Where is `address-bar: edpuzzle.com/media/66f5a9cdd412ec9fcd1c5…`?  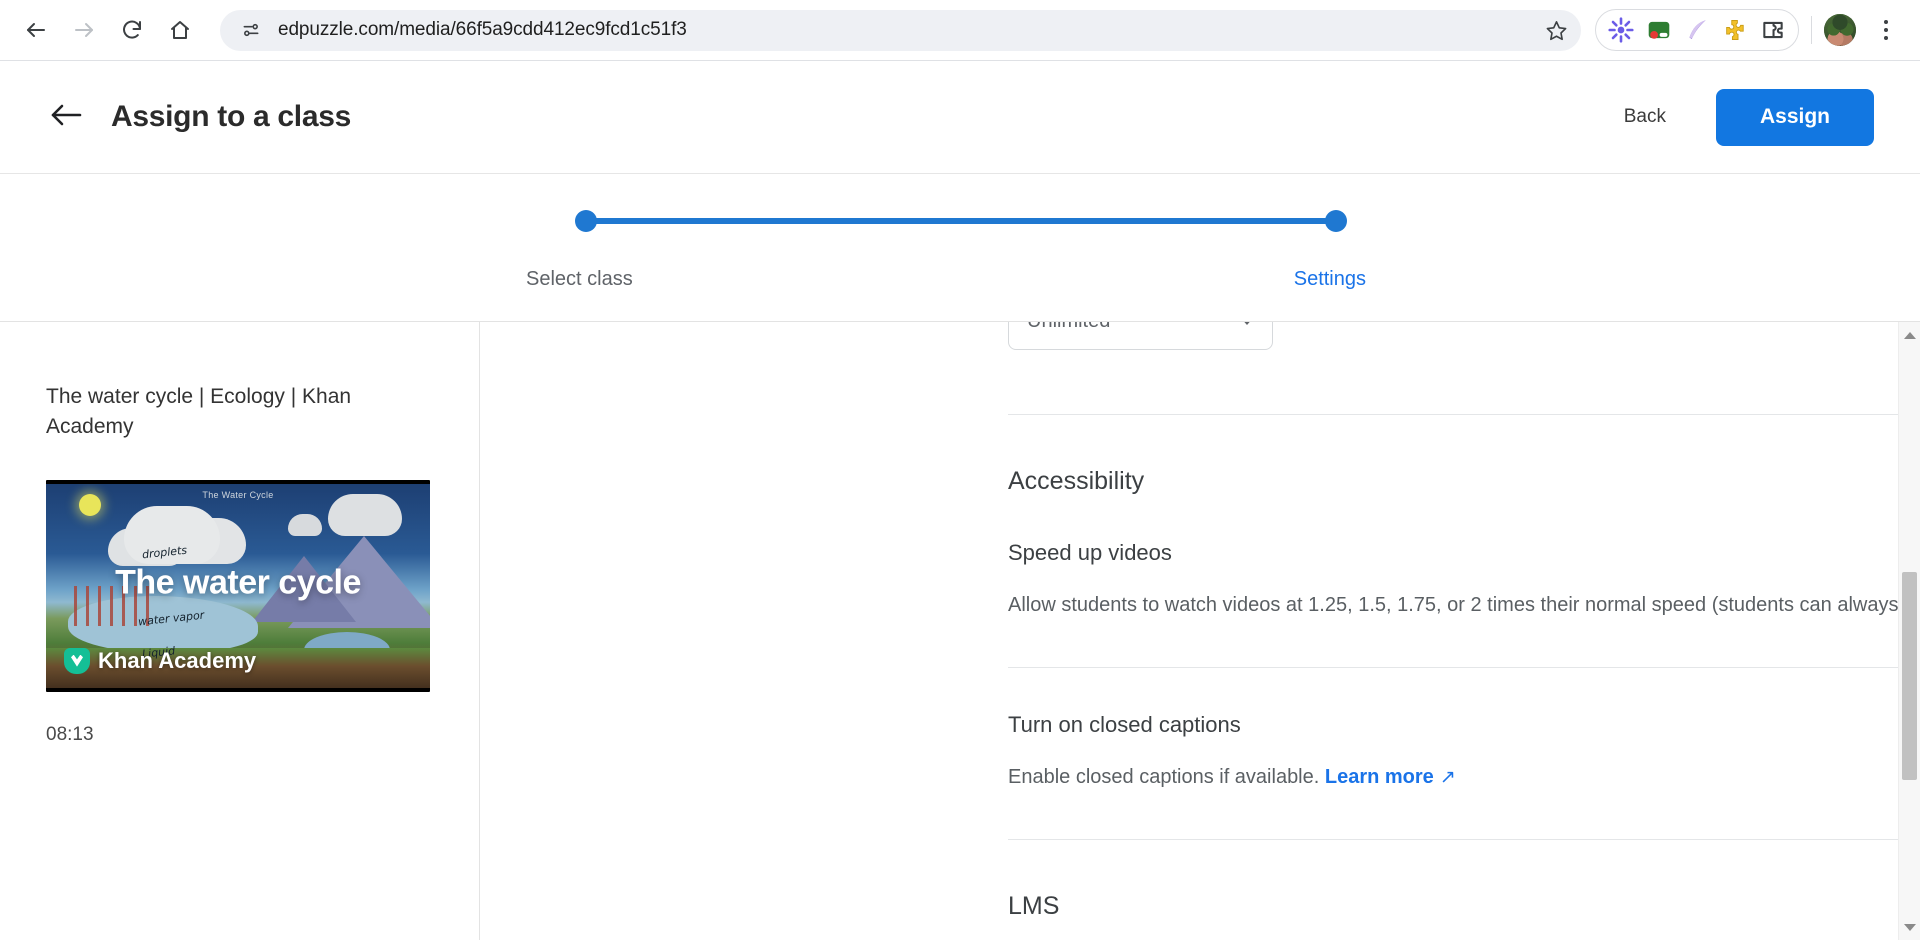 address-bar: edpuzzle.com/media/66f5a9cdd412ec9fcd1c5… is located at coordinates (900, 30).